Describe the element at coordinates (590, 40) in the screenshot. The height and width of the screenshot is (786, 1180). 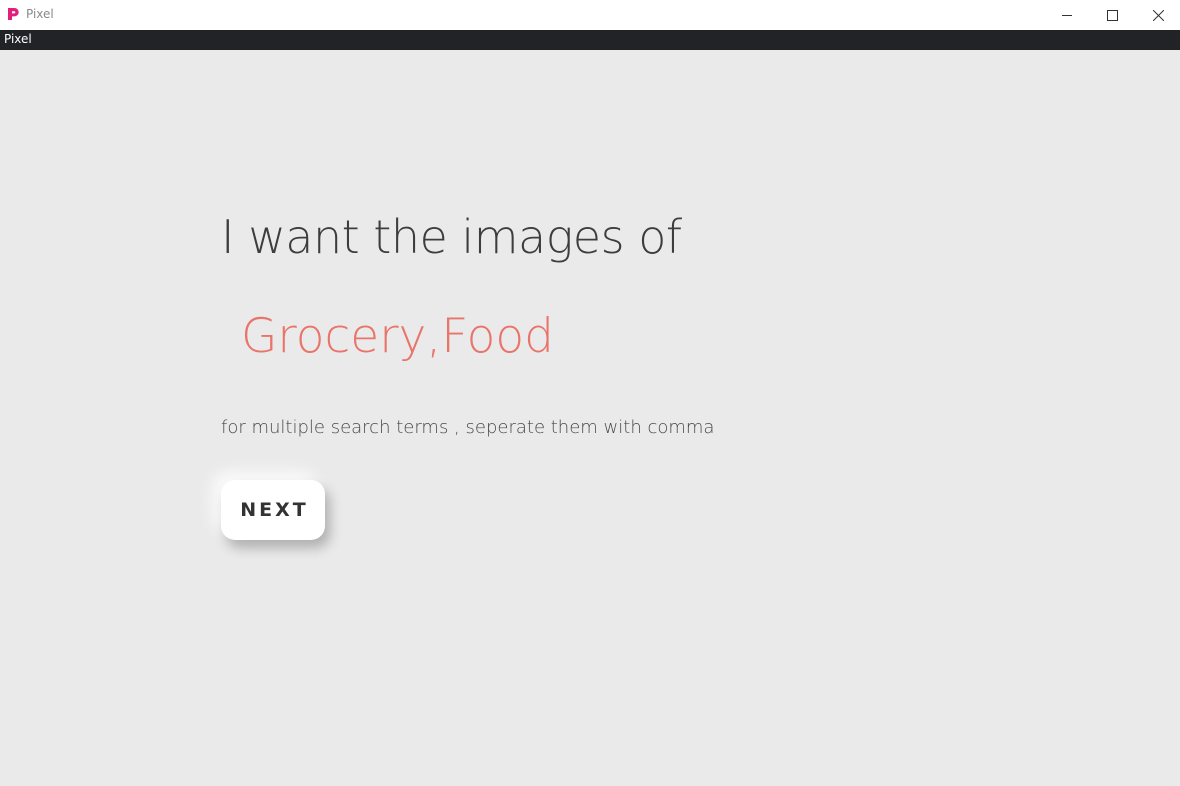
I see `app-menubar: Pixel` at that location.